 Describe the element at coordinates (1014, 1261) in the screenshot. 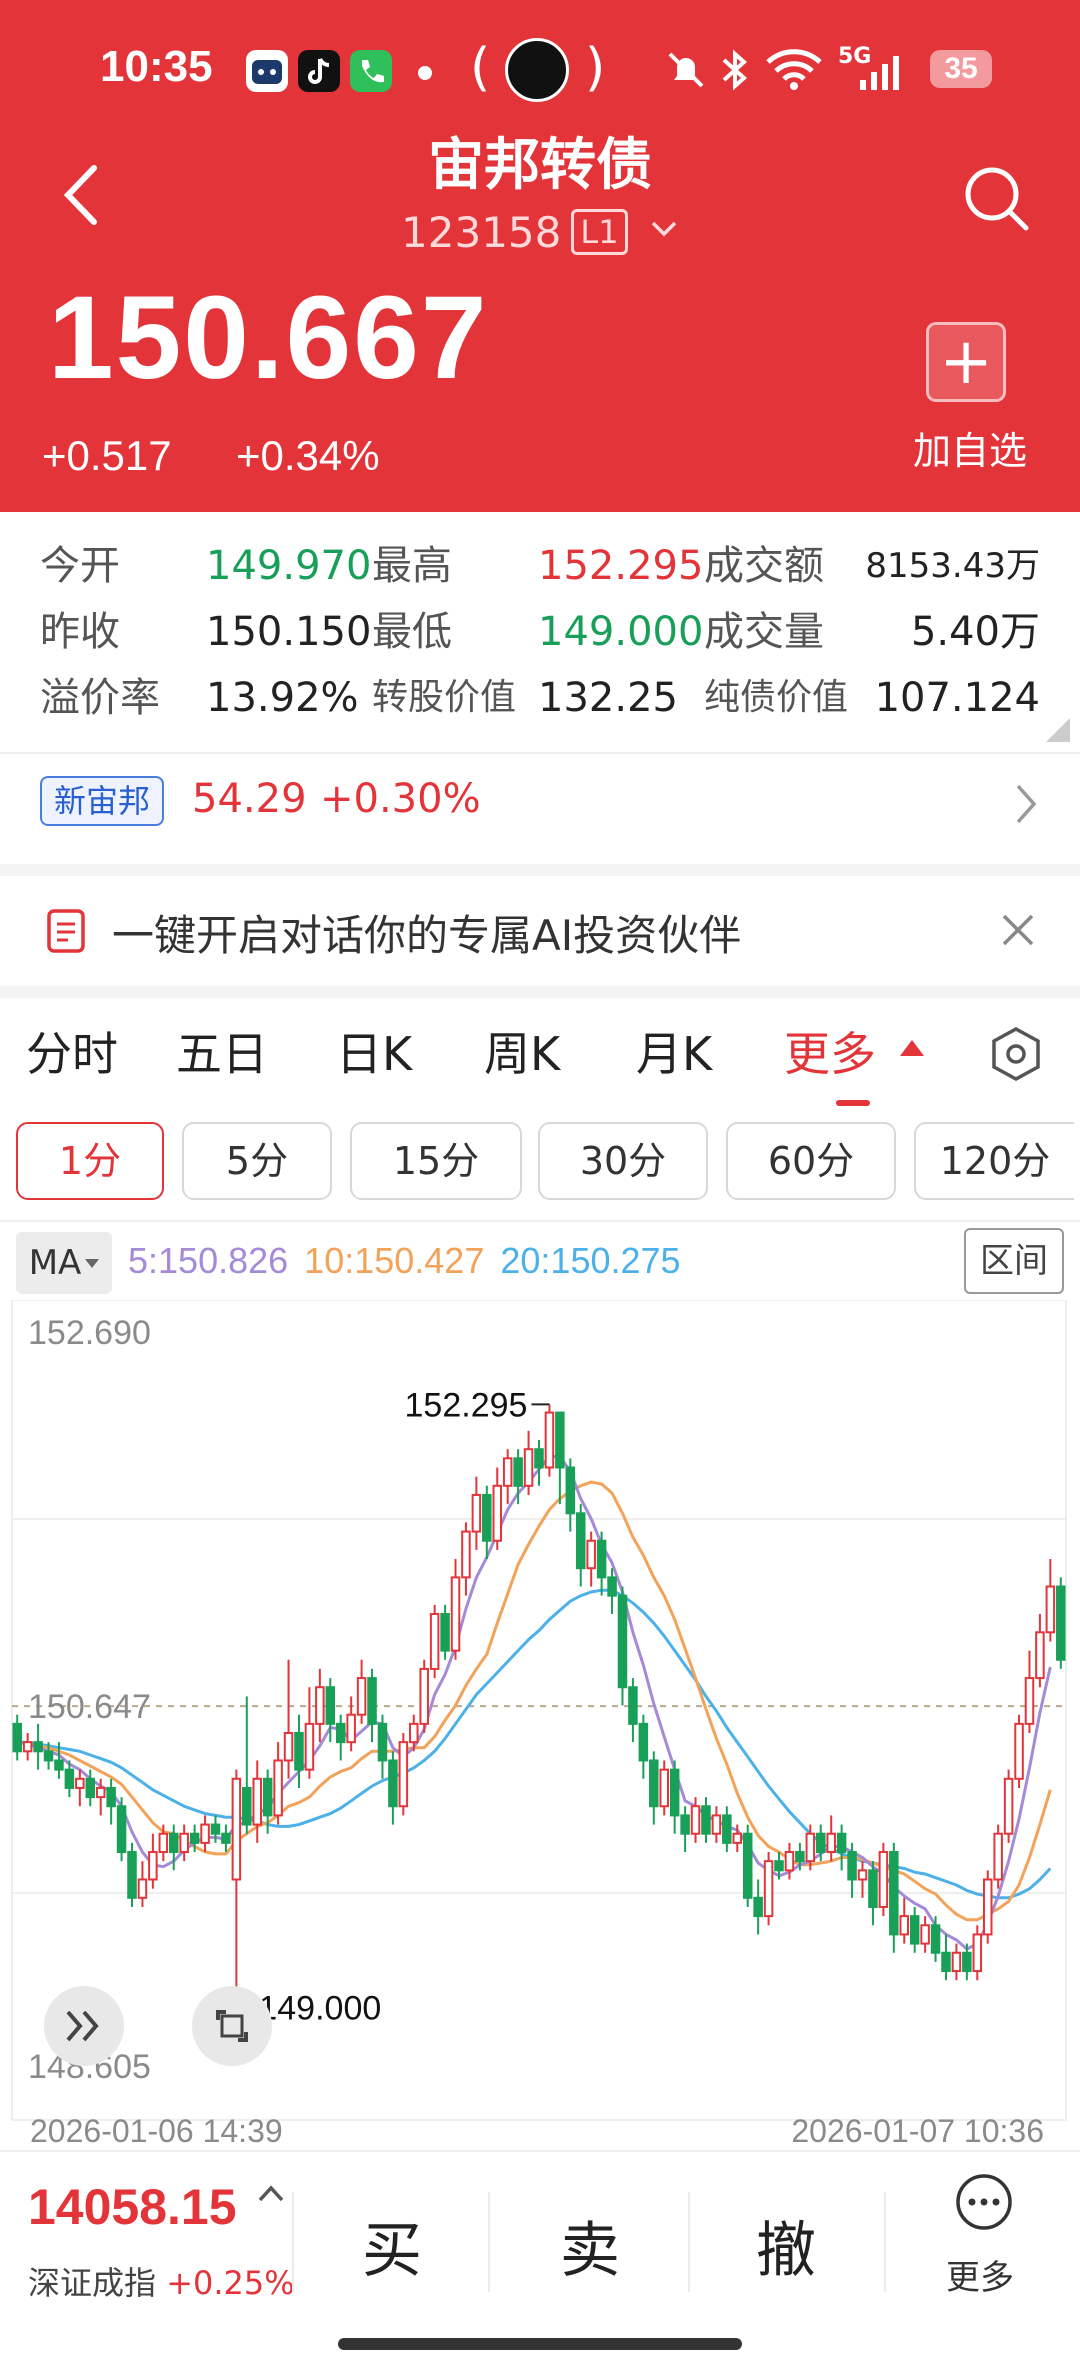

I see `range-button: 区间` at that location.